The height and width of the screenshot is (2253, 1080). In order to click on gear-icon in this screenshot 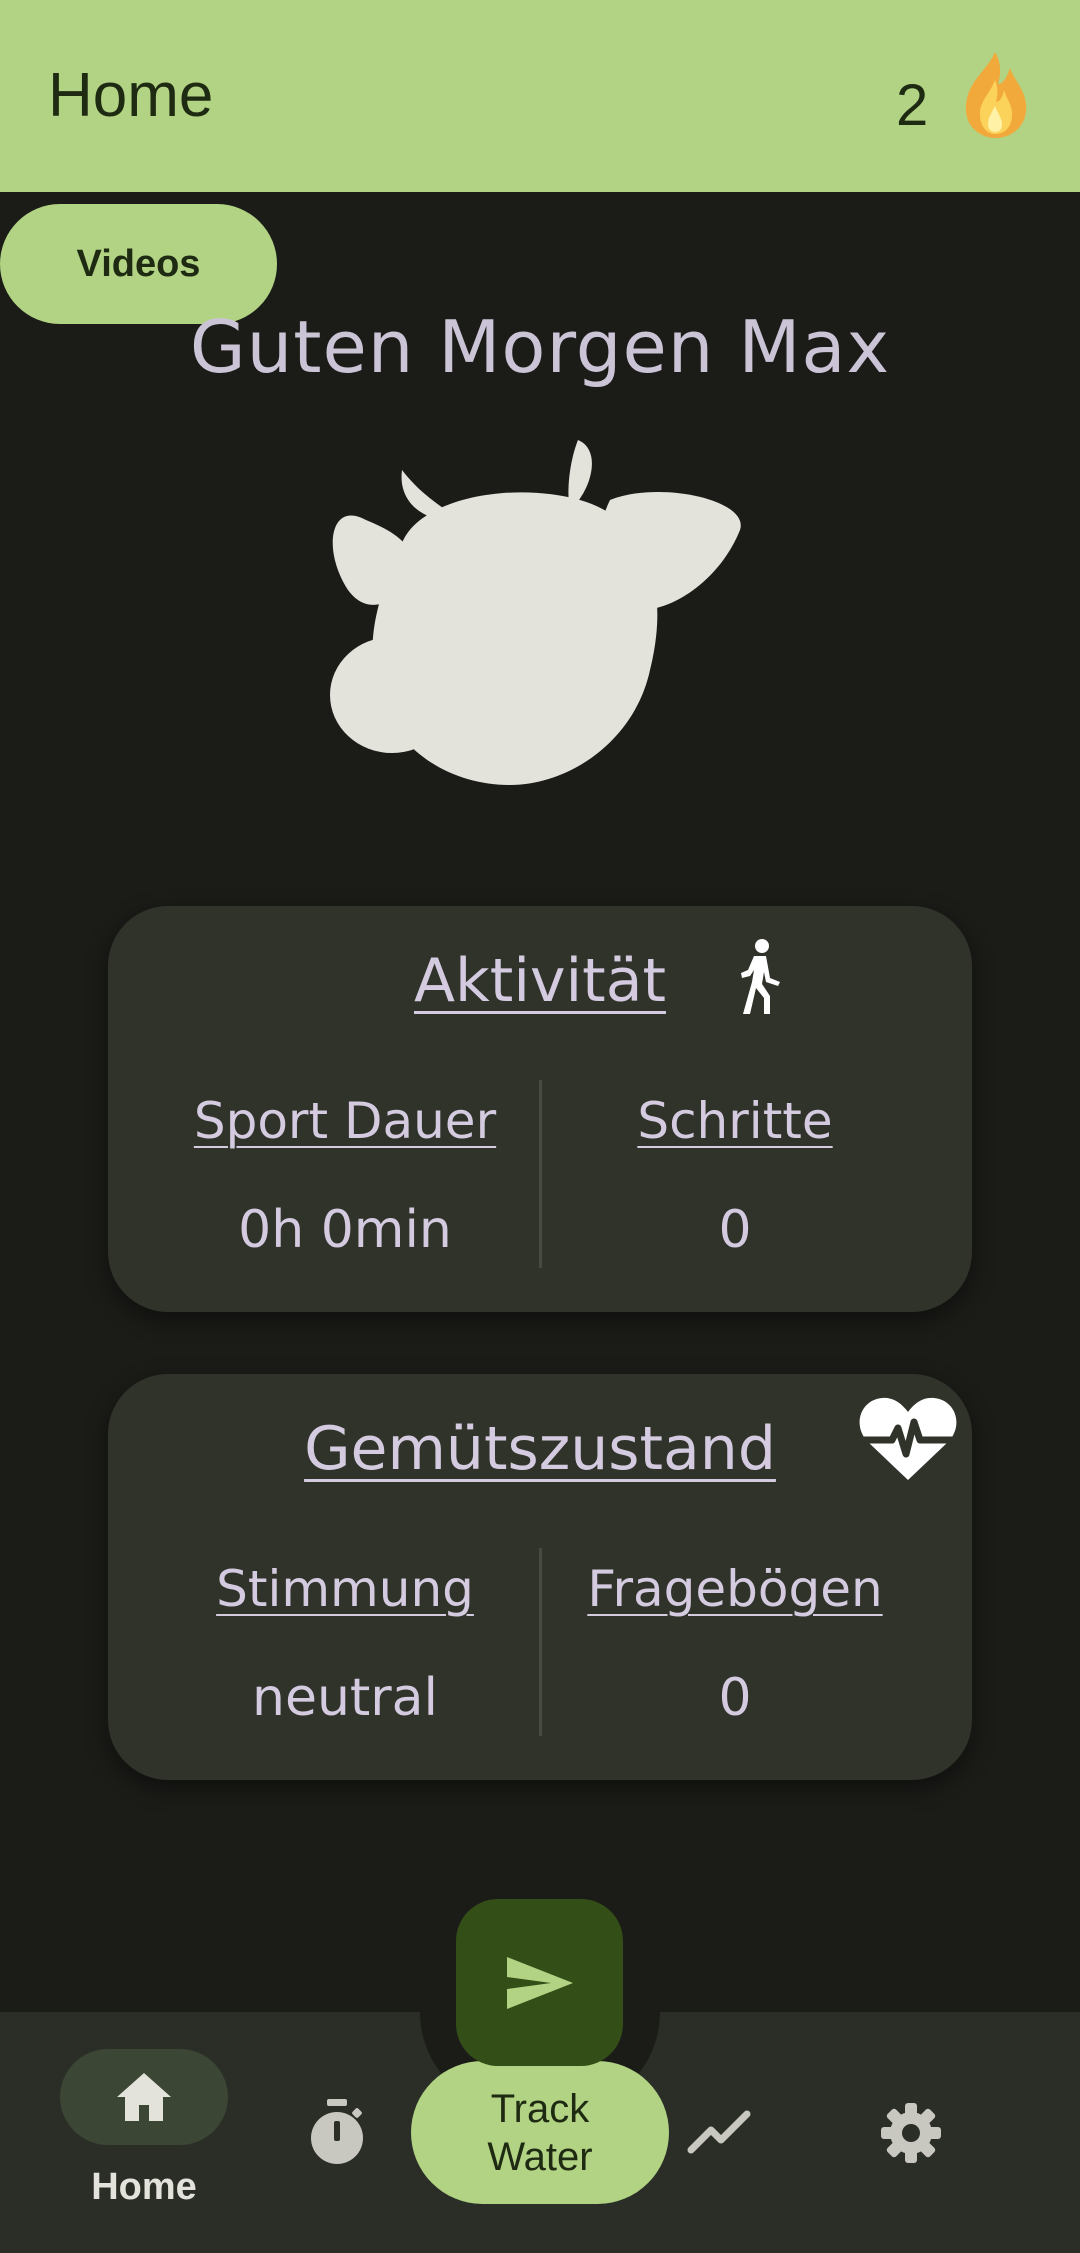, I will do `click(911, 2133)`.